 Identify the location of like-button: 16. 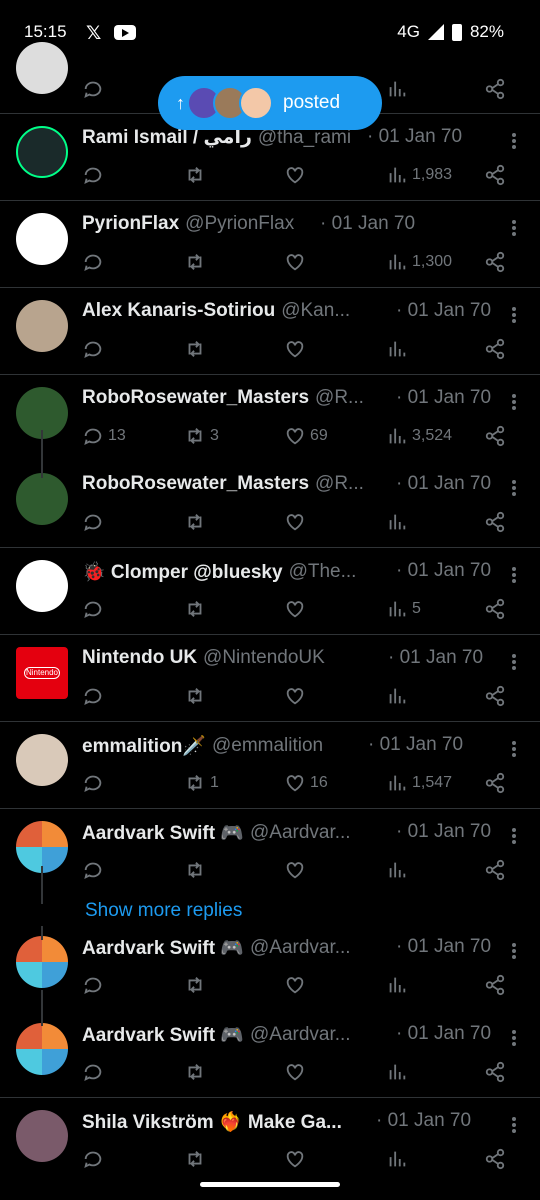
(306, 783).